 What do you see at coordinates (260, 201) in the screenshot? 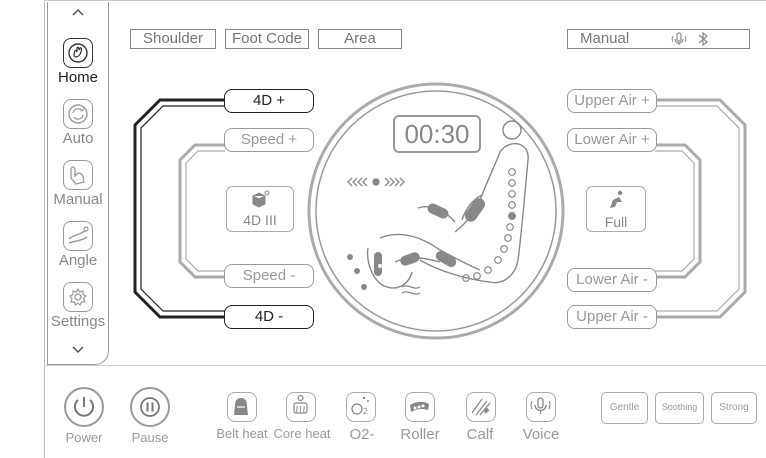
I see `4d-cube-icon` at bounding box center [260, 201].